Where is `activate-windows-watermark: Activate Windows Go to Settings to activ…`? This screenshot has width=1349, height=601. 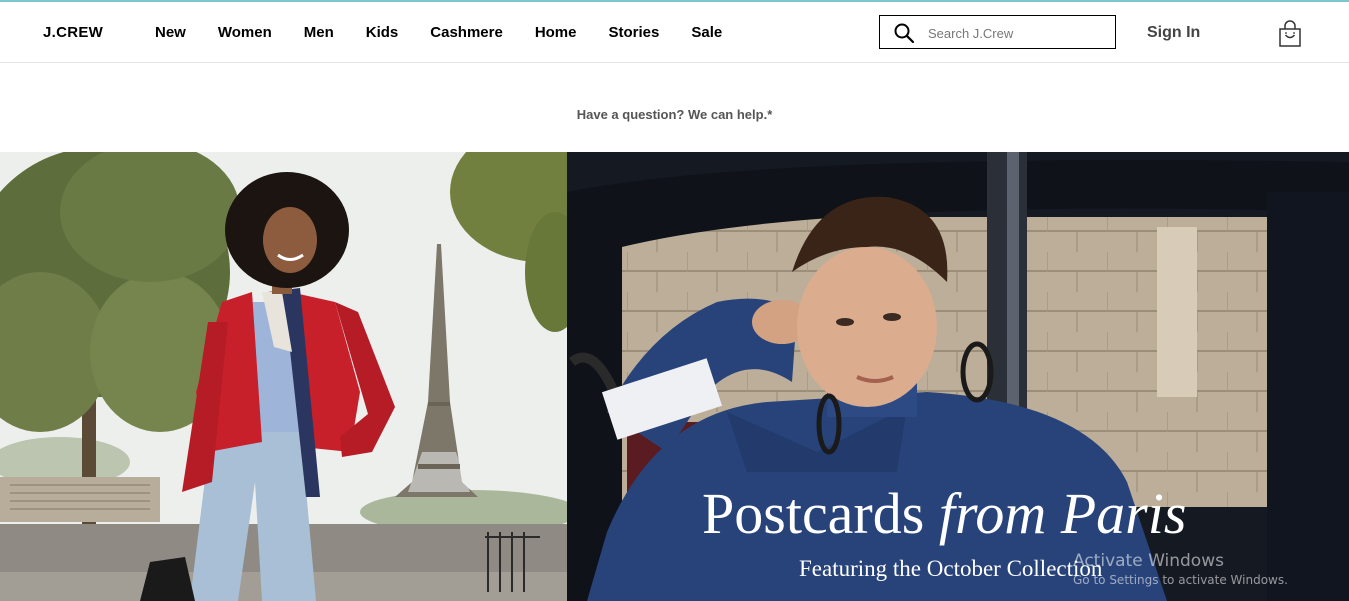
activate-windows-watermark: Activate Windows Go to Settings to activ… is located at coordinates (1180, 569).